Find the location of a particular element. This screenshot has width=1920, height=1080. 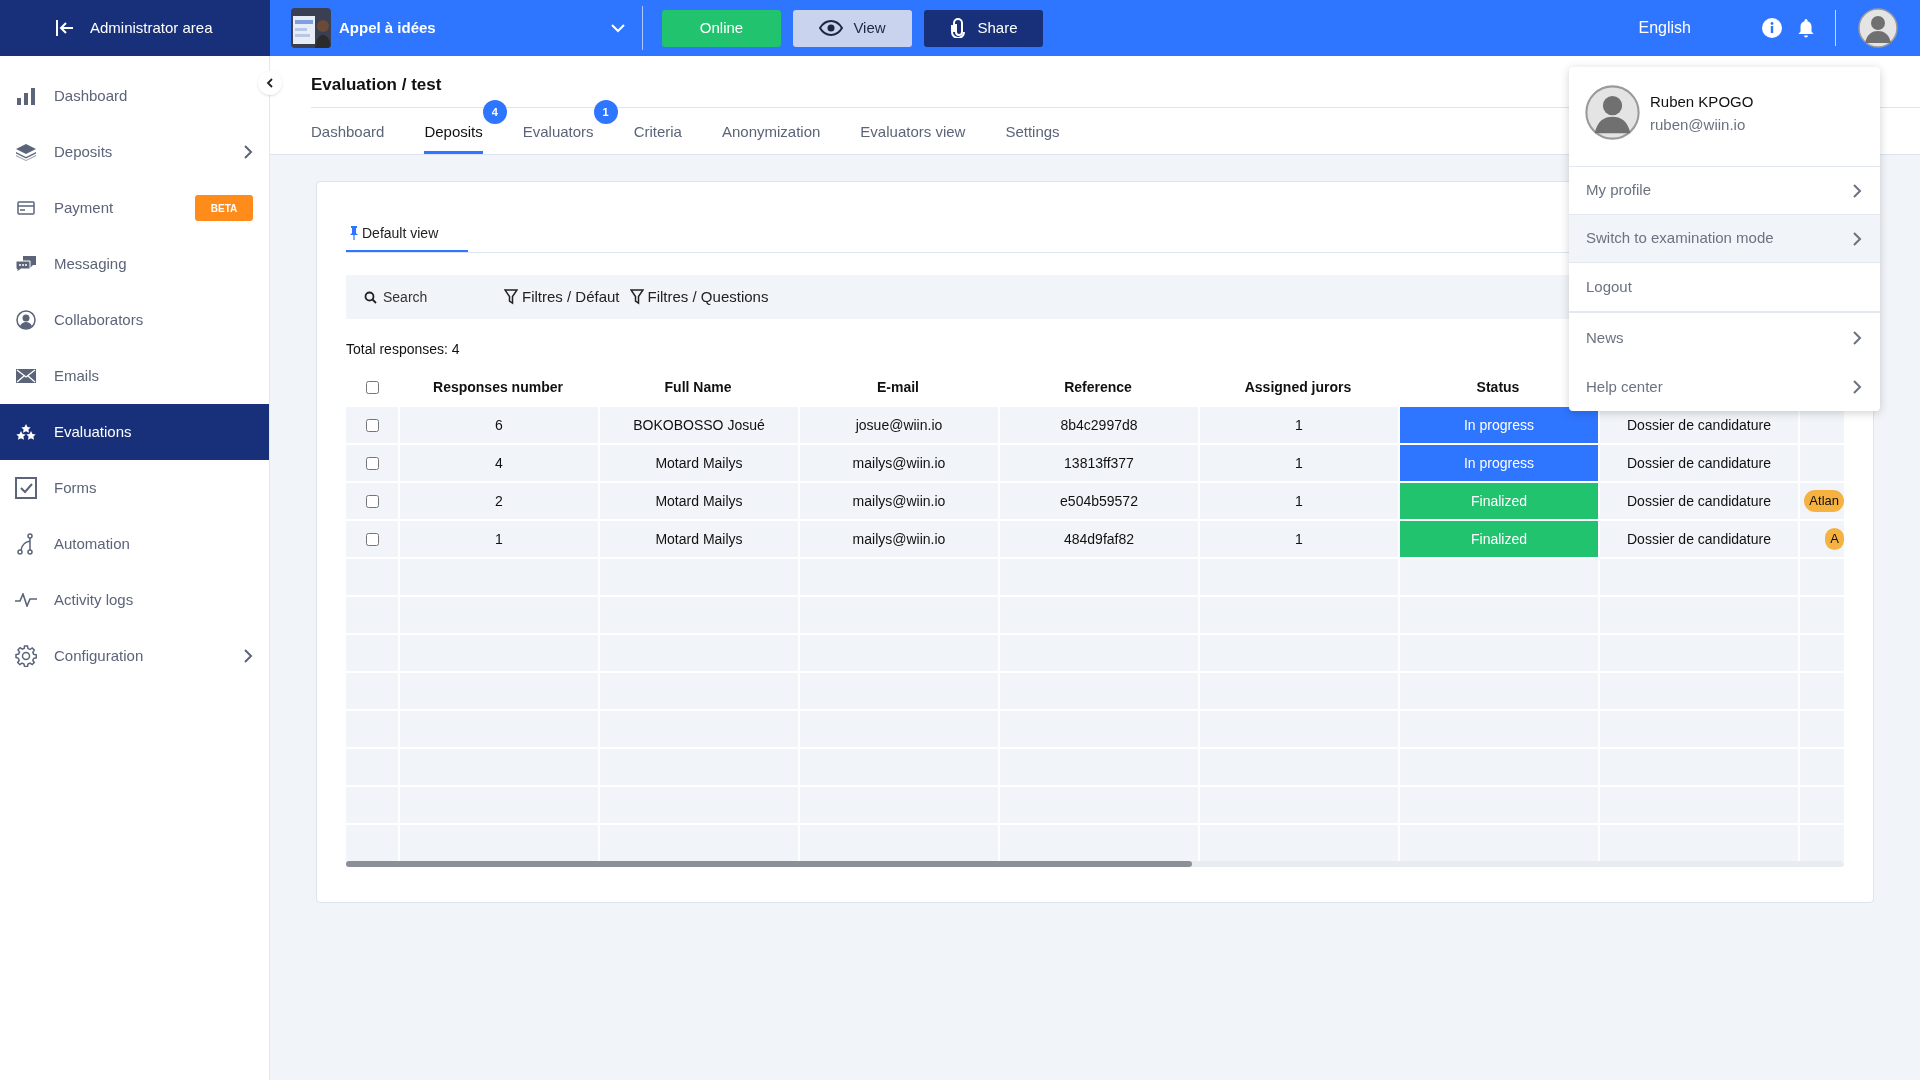

table-cell: 2 is located at coordinates (499, 501).